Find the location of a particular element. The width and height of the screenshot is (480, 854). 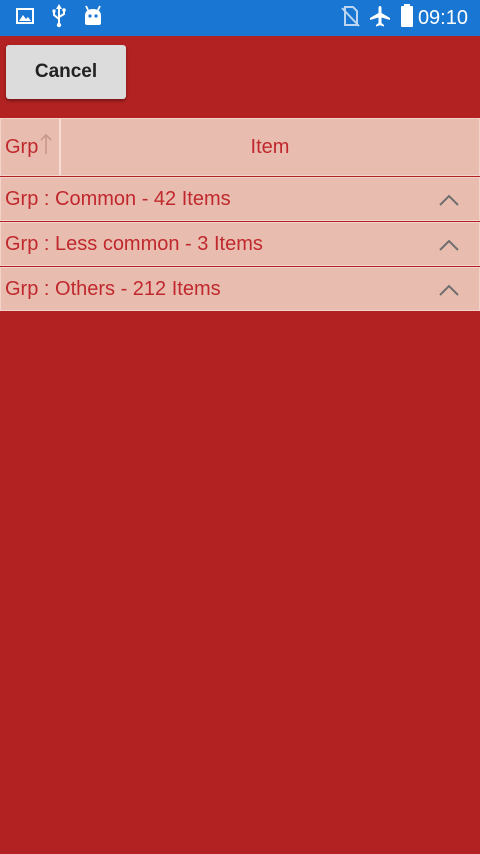

airplane-icon is located at coordinates (380, 18).